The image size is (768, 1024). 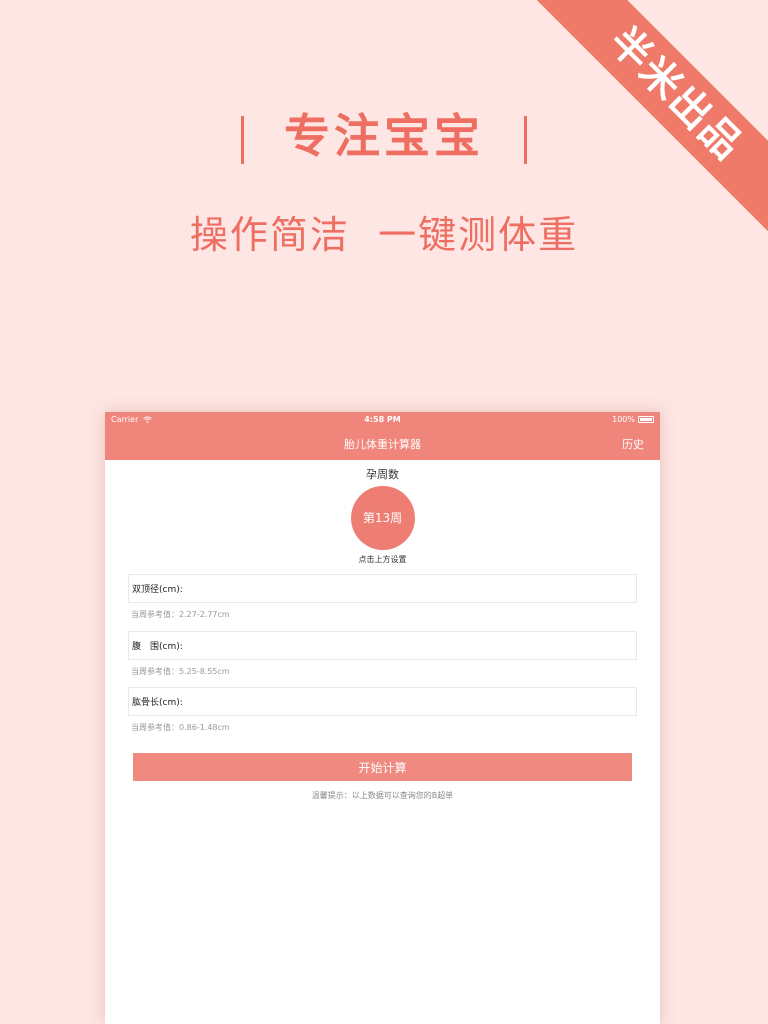 I want to click on battery-status: 100%, so click(x=633, y=419).